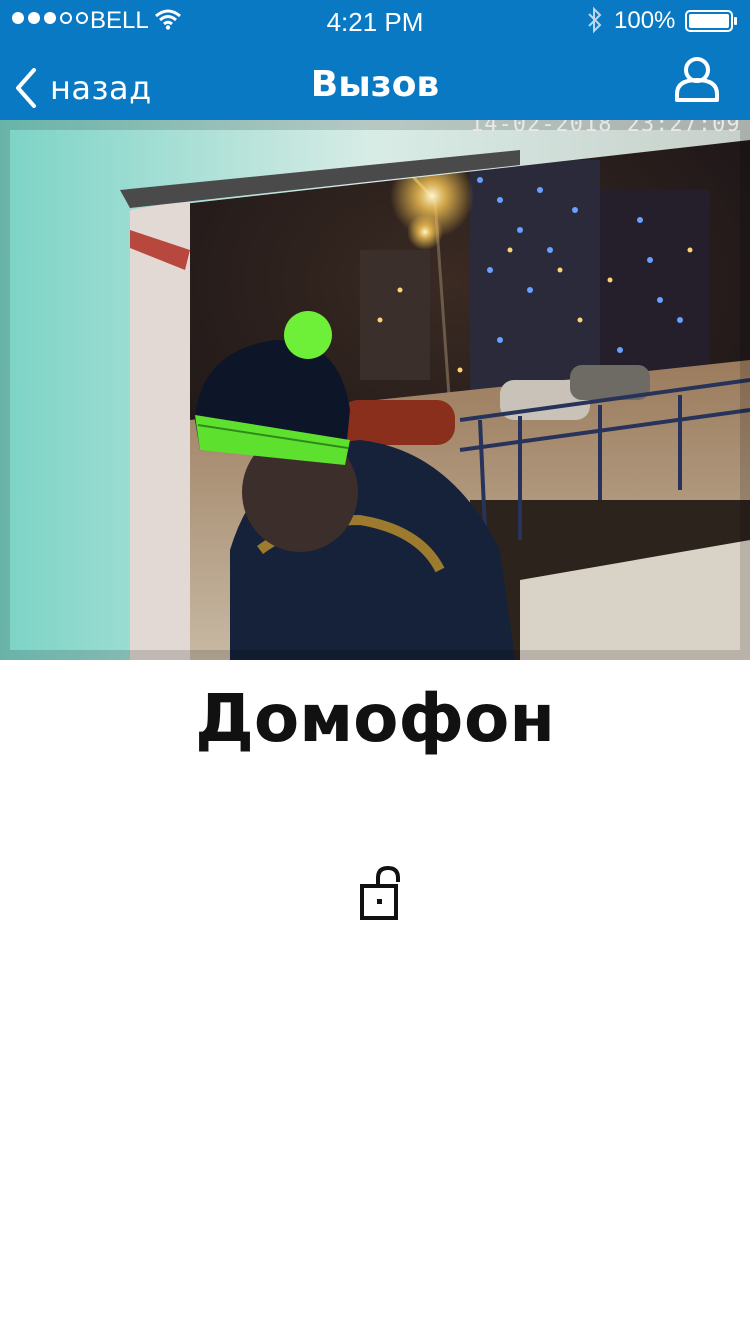 This screenshot has height=1334, width=750. What do you see at coordinates (119, 20) in the screenshot?
I see `carrier-name: BELL` at bounding box center [119, 20].